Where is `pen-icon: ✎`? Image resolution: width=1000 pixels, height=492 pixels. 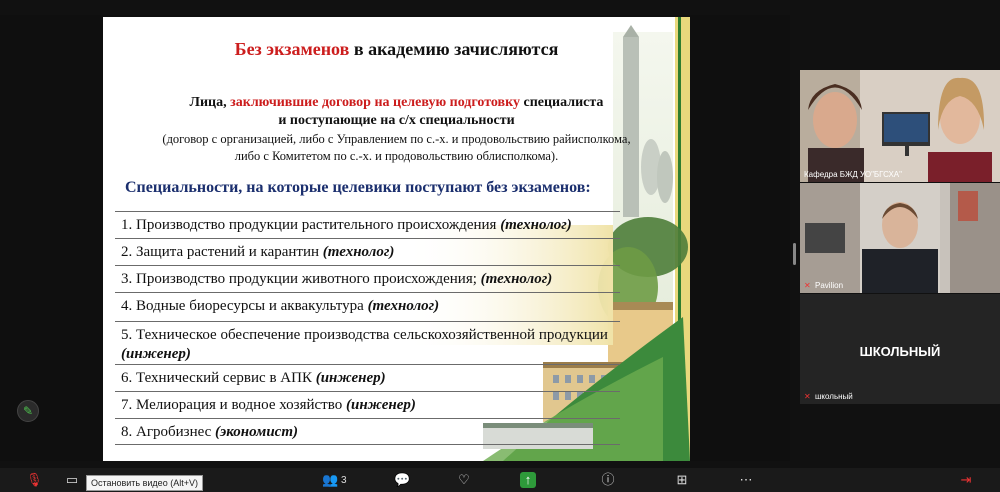
pen-icon: ✎ is located at coordinates (28, 411).